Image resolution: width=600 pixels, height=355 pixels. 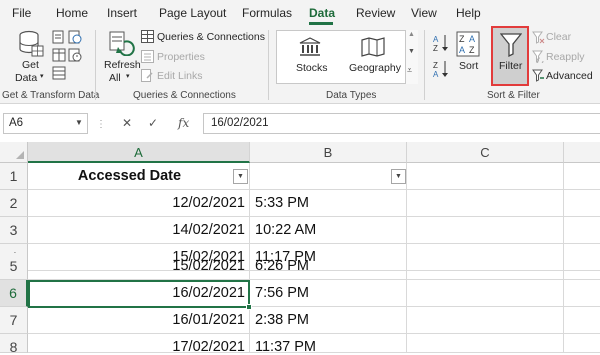 What do you see at coordinates (328, 152) in the screenshot?
I see `column-header-b: B` at bounding box center [328, 152].